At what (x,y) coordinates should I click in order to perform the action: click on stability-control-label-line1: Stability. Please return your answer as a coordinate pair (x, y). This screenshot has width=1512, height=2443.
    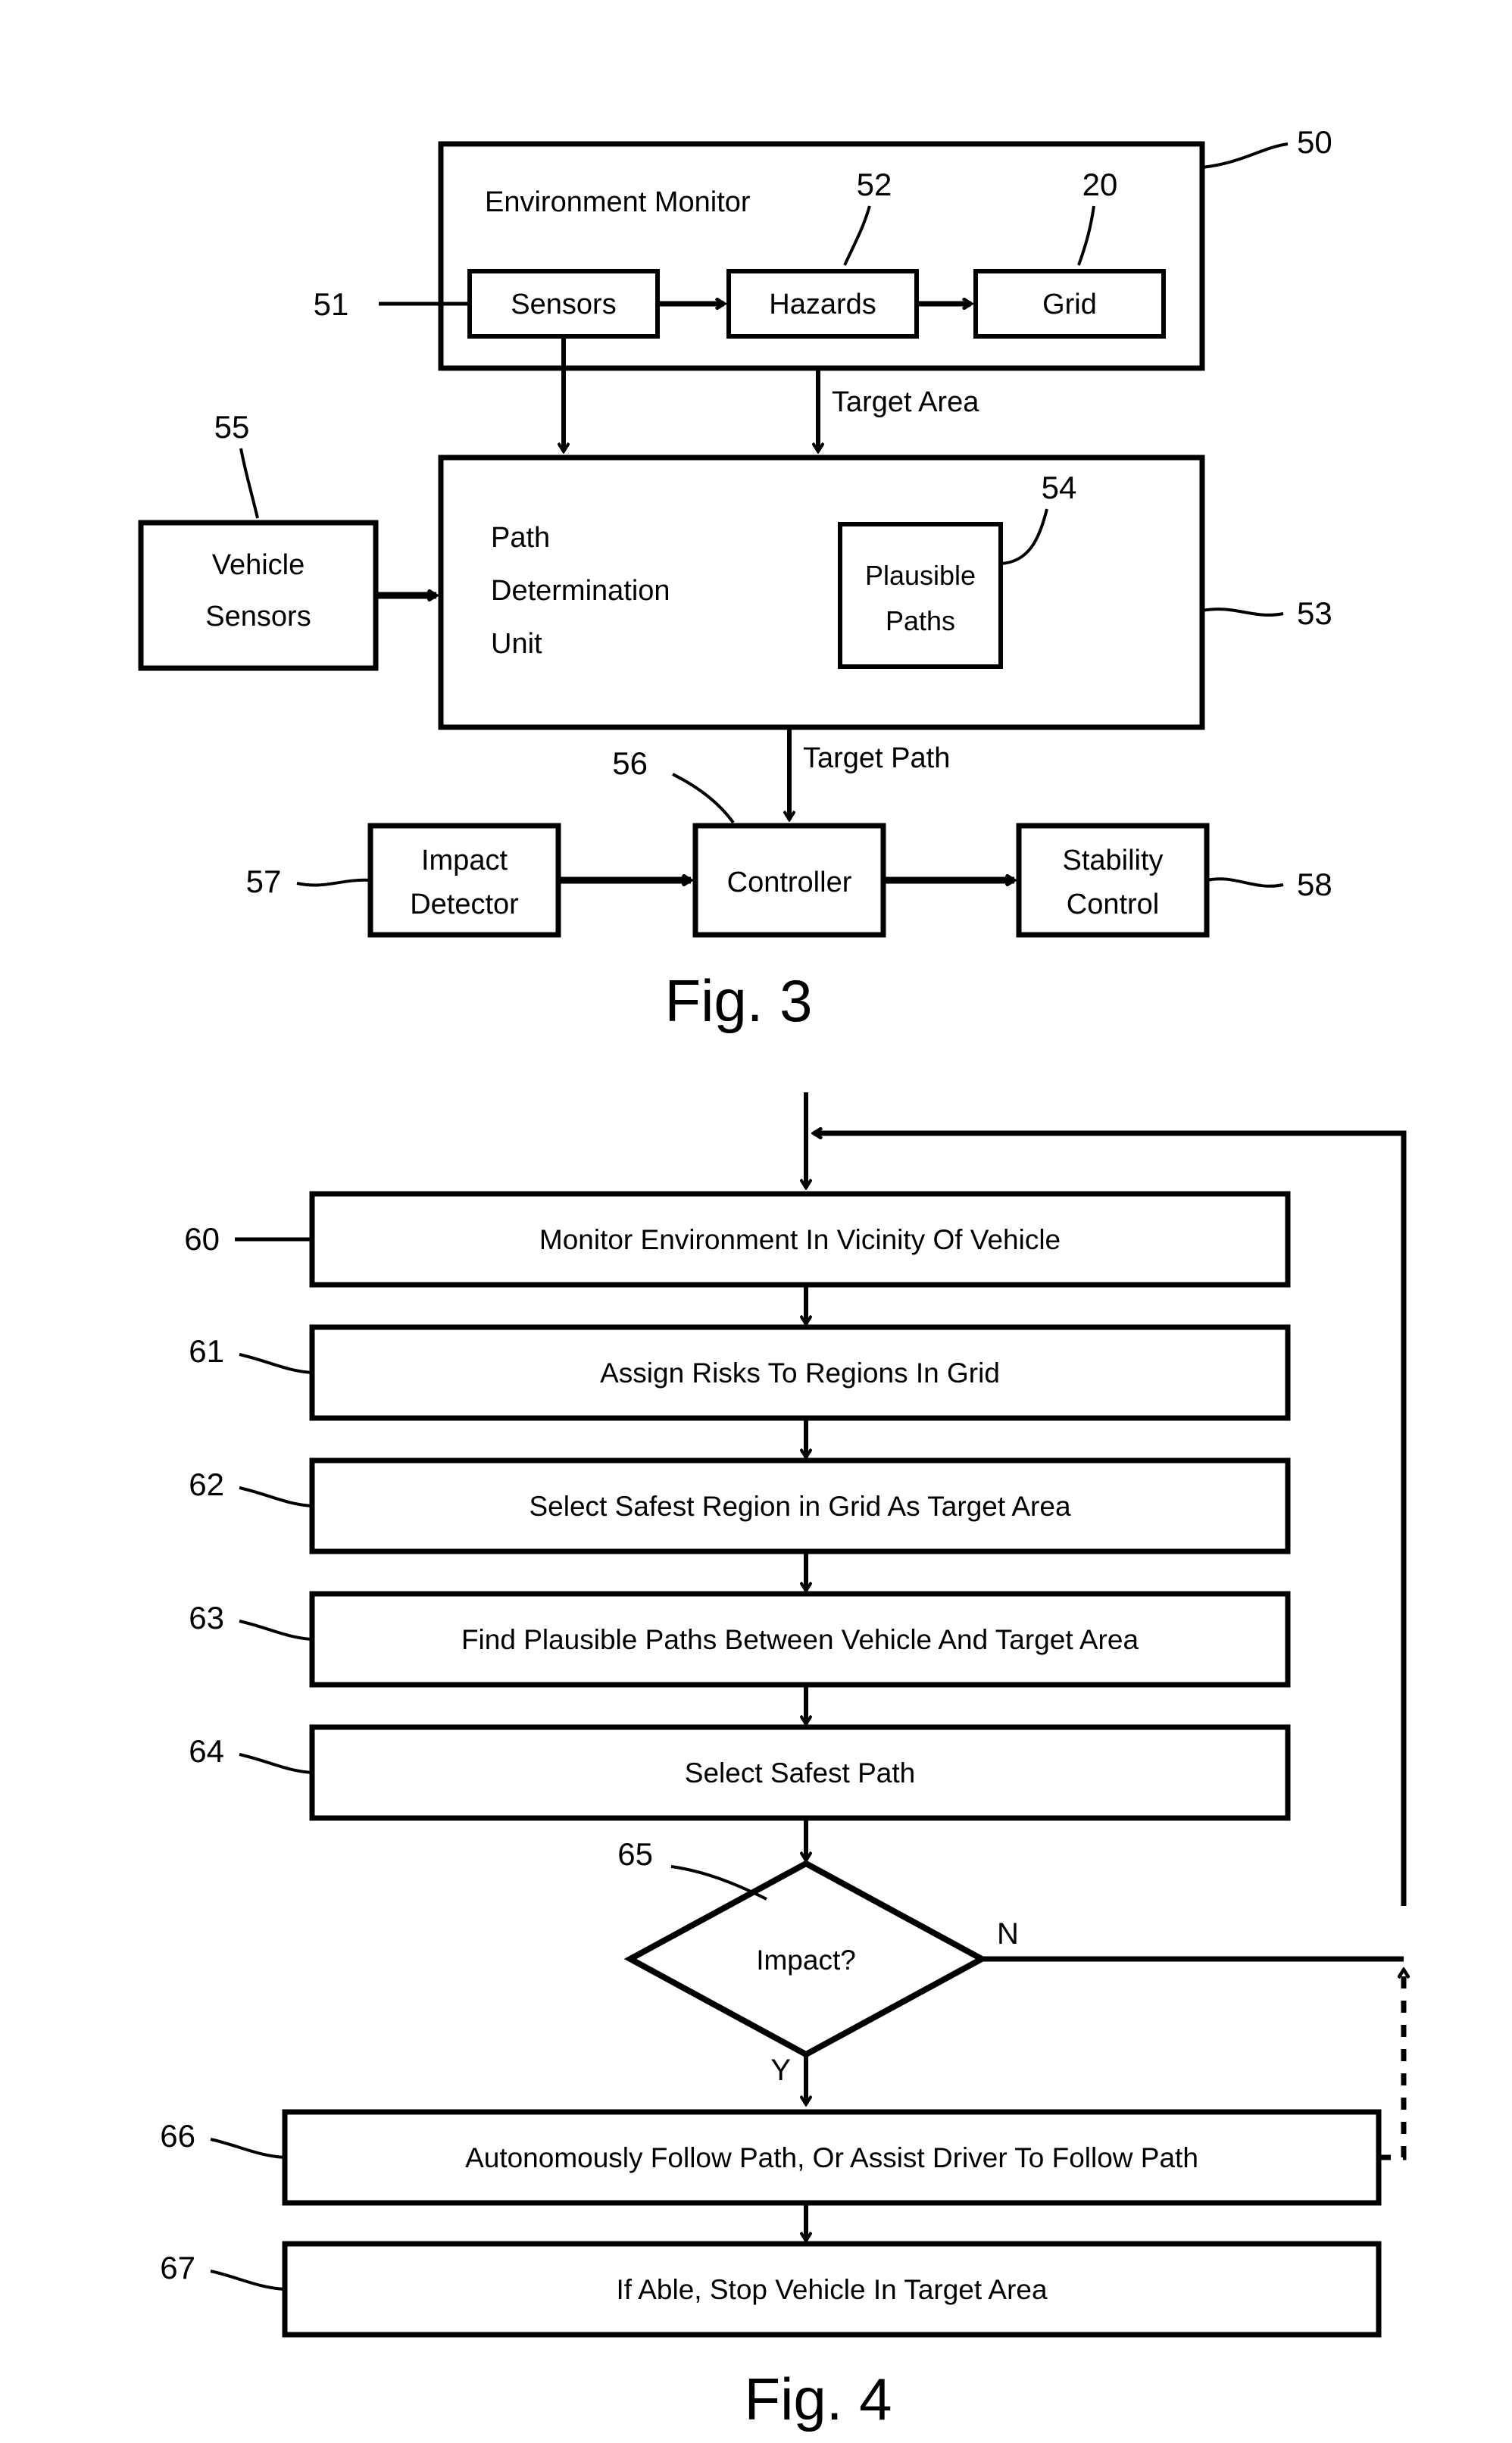
    Looking at the image, I should click on (1112, 860).